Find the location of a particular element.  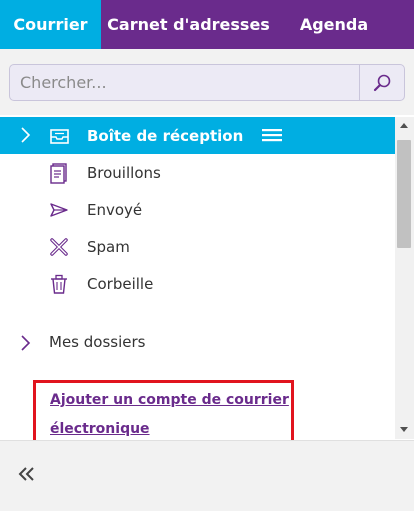

folder-label: Corbeille is located at coordinates (120, 283).